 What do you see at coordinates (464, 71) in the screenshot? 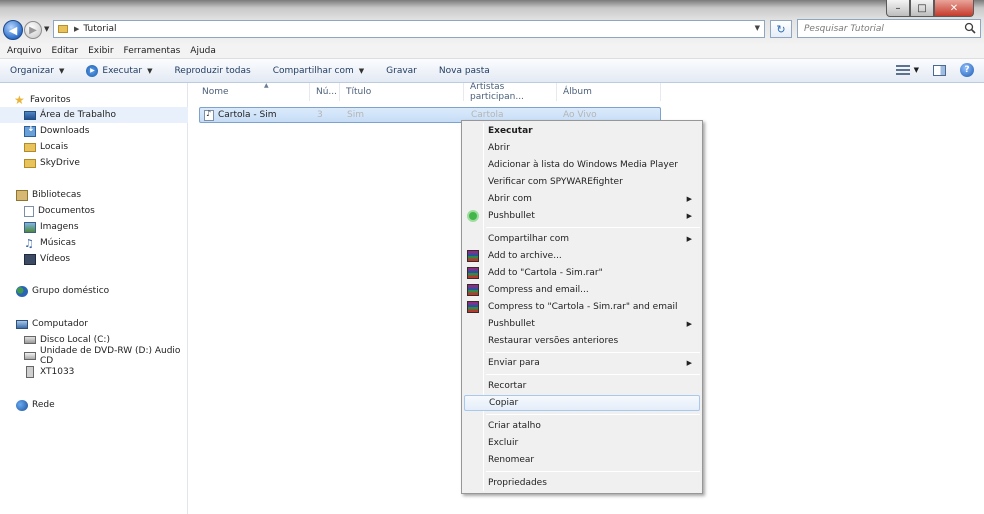
I see `new-folder-button: Nova pasta` at bounding box center [464, 71].